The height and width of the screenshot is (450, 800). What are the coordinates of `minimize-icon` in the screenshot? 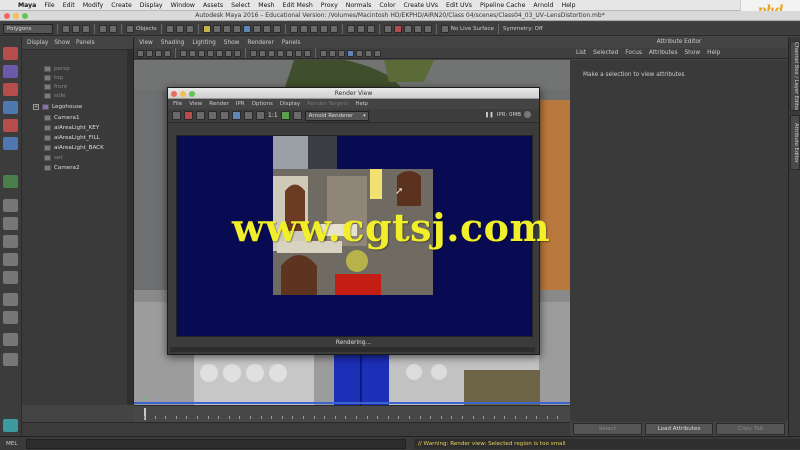 It's located at (16, 16).